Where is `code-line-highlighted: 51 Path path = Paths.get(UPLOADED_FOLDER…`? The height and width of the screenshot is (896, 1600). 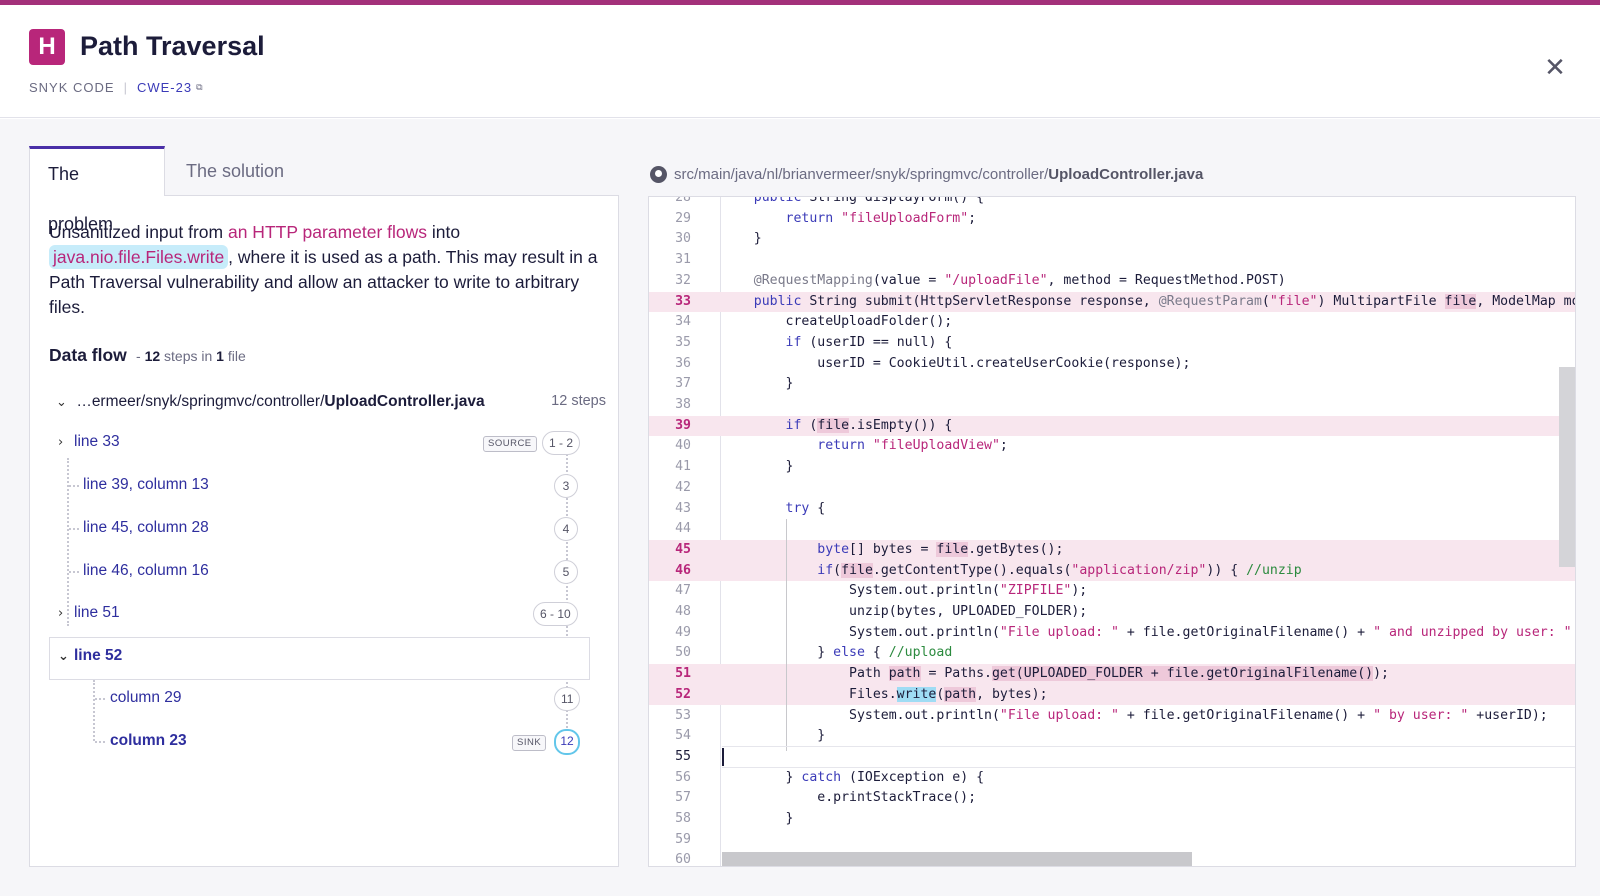 code-line-highlighted: 51 Path path = Paths.get(UPLOADED_FOLDER… is located at coordinates (1112, 674).